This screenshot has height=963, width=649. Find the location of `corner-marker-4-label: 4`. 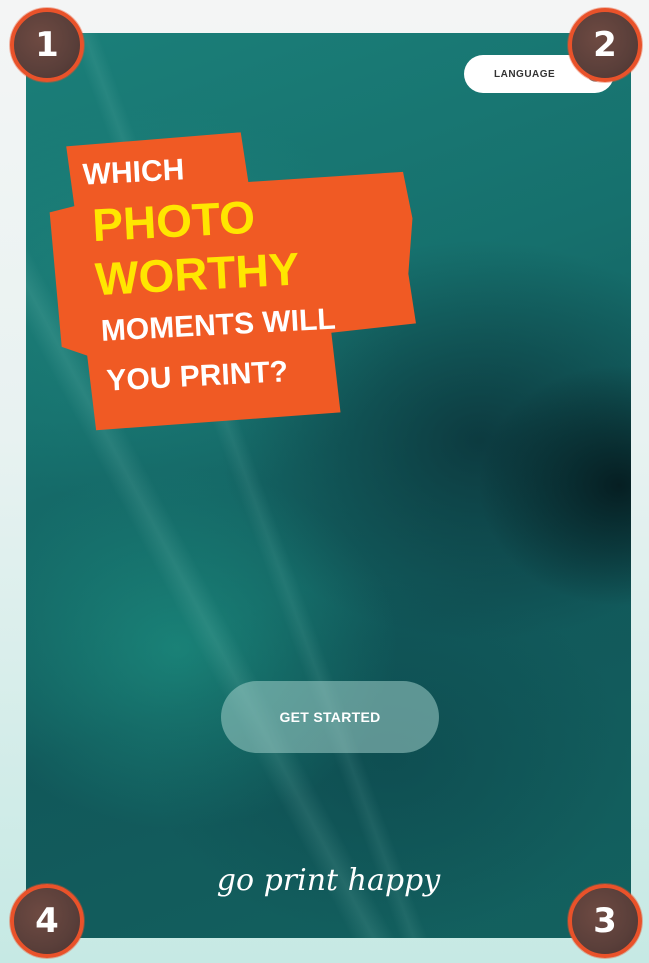

corner-marker-4-label: 4 is located at coordinates (47, 921).